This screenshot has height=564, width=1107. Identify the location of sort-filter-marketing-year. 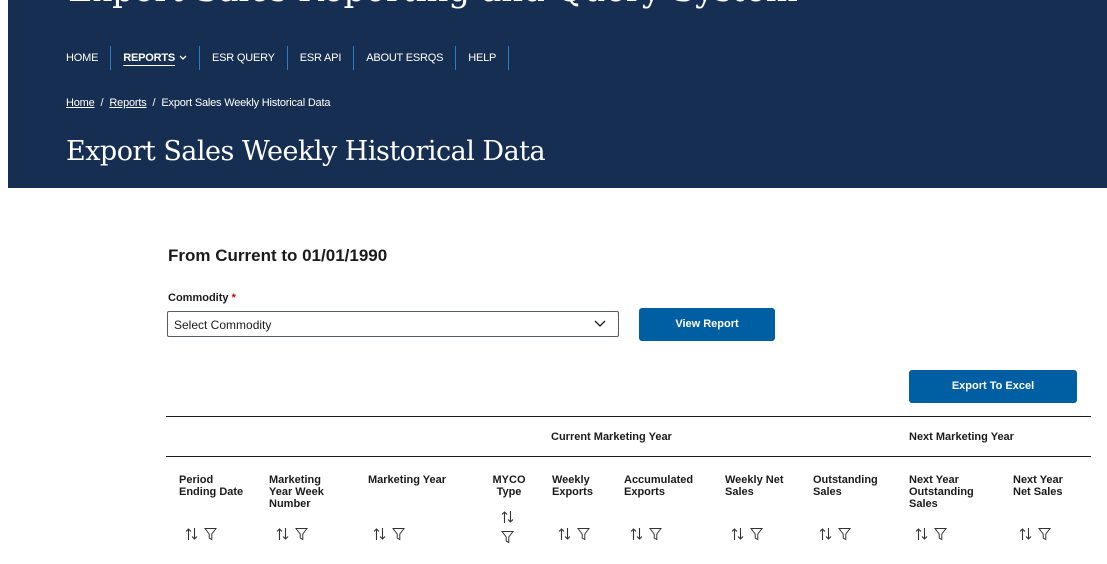
(389, 534).